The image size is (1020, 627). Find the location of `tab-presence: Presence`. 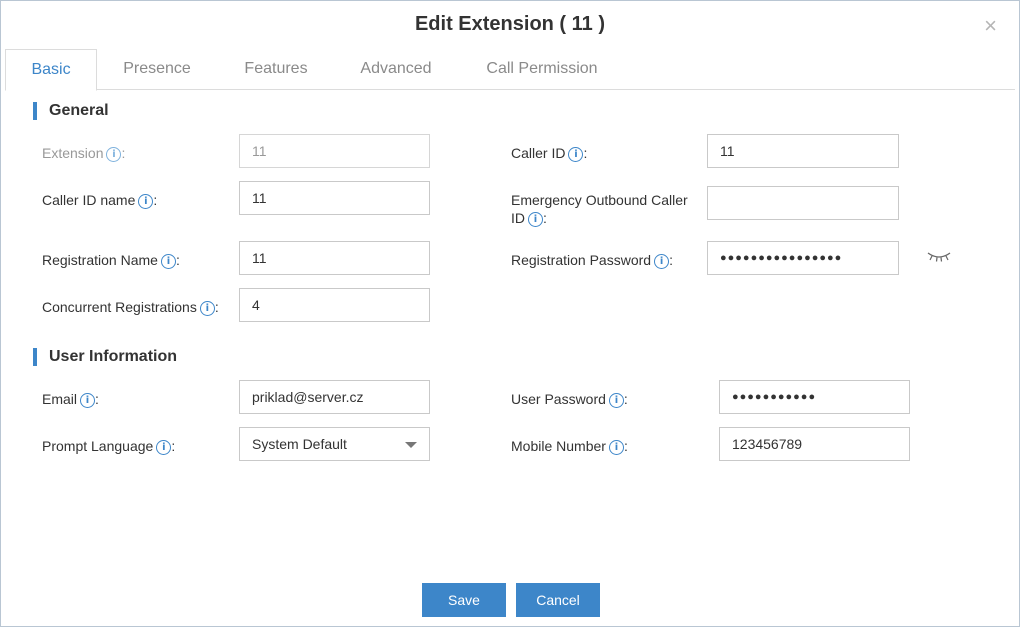

tab-presence: Presence is located at coordinates (157, 69).